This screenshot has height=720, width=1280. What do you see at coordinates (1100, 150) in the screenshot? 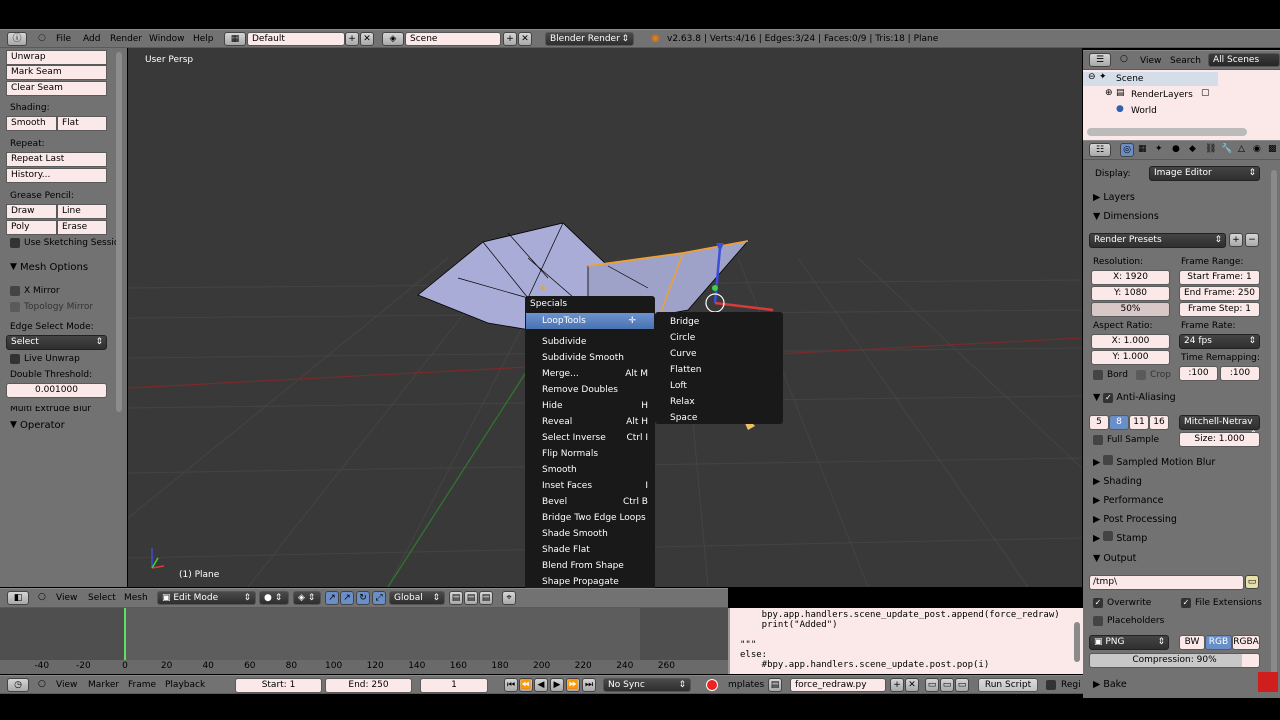
I see `editor-type-icon: ☷` at bounding box center [1100, 150].